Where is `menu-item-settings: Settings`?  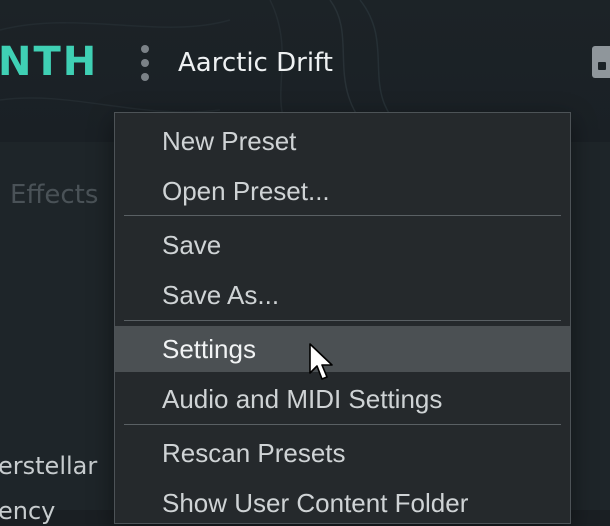
menu-item-settings: Settings is located at coordinates (342, 349).